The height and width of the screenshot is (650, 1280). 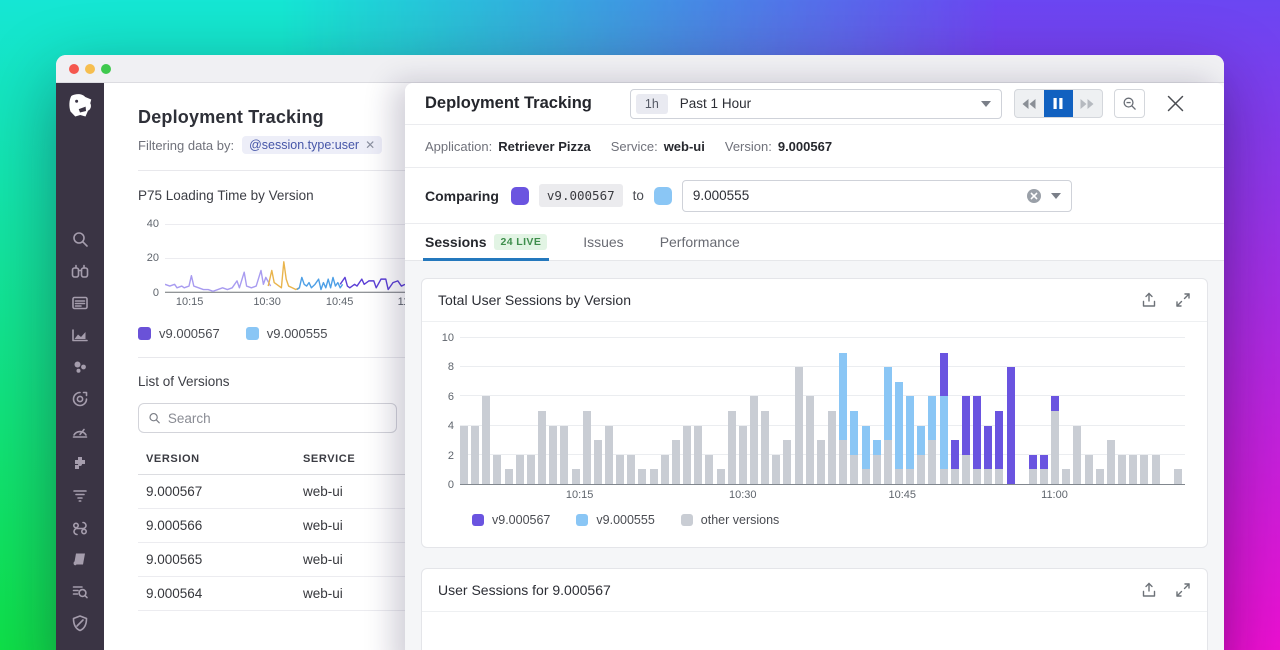 What do you see at coordinates (603, 247) in the screenshot?
I see `tab-issues: Issues` at bounding box center [603, 247].